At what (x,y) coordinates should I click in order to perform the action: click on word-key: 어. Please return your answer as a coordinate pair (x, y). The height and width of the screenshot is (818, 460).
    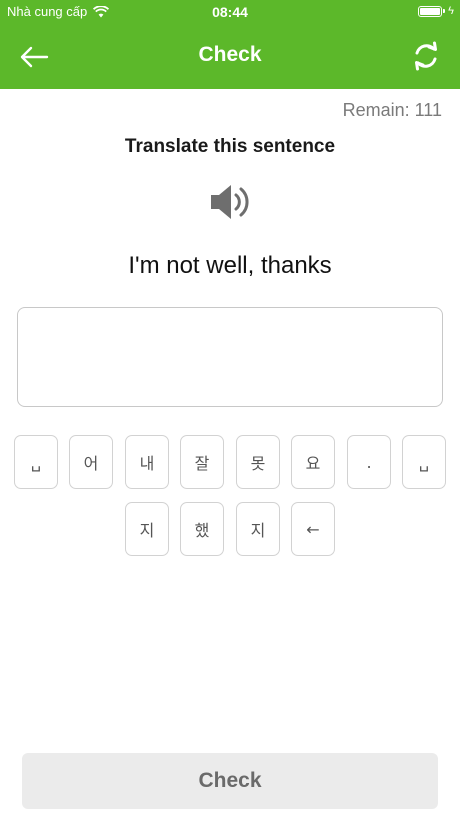
    Looking at the image, I should click on (91, 462).